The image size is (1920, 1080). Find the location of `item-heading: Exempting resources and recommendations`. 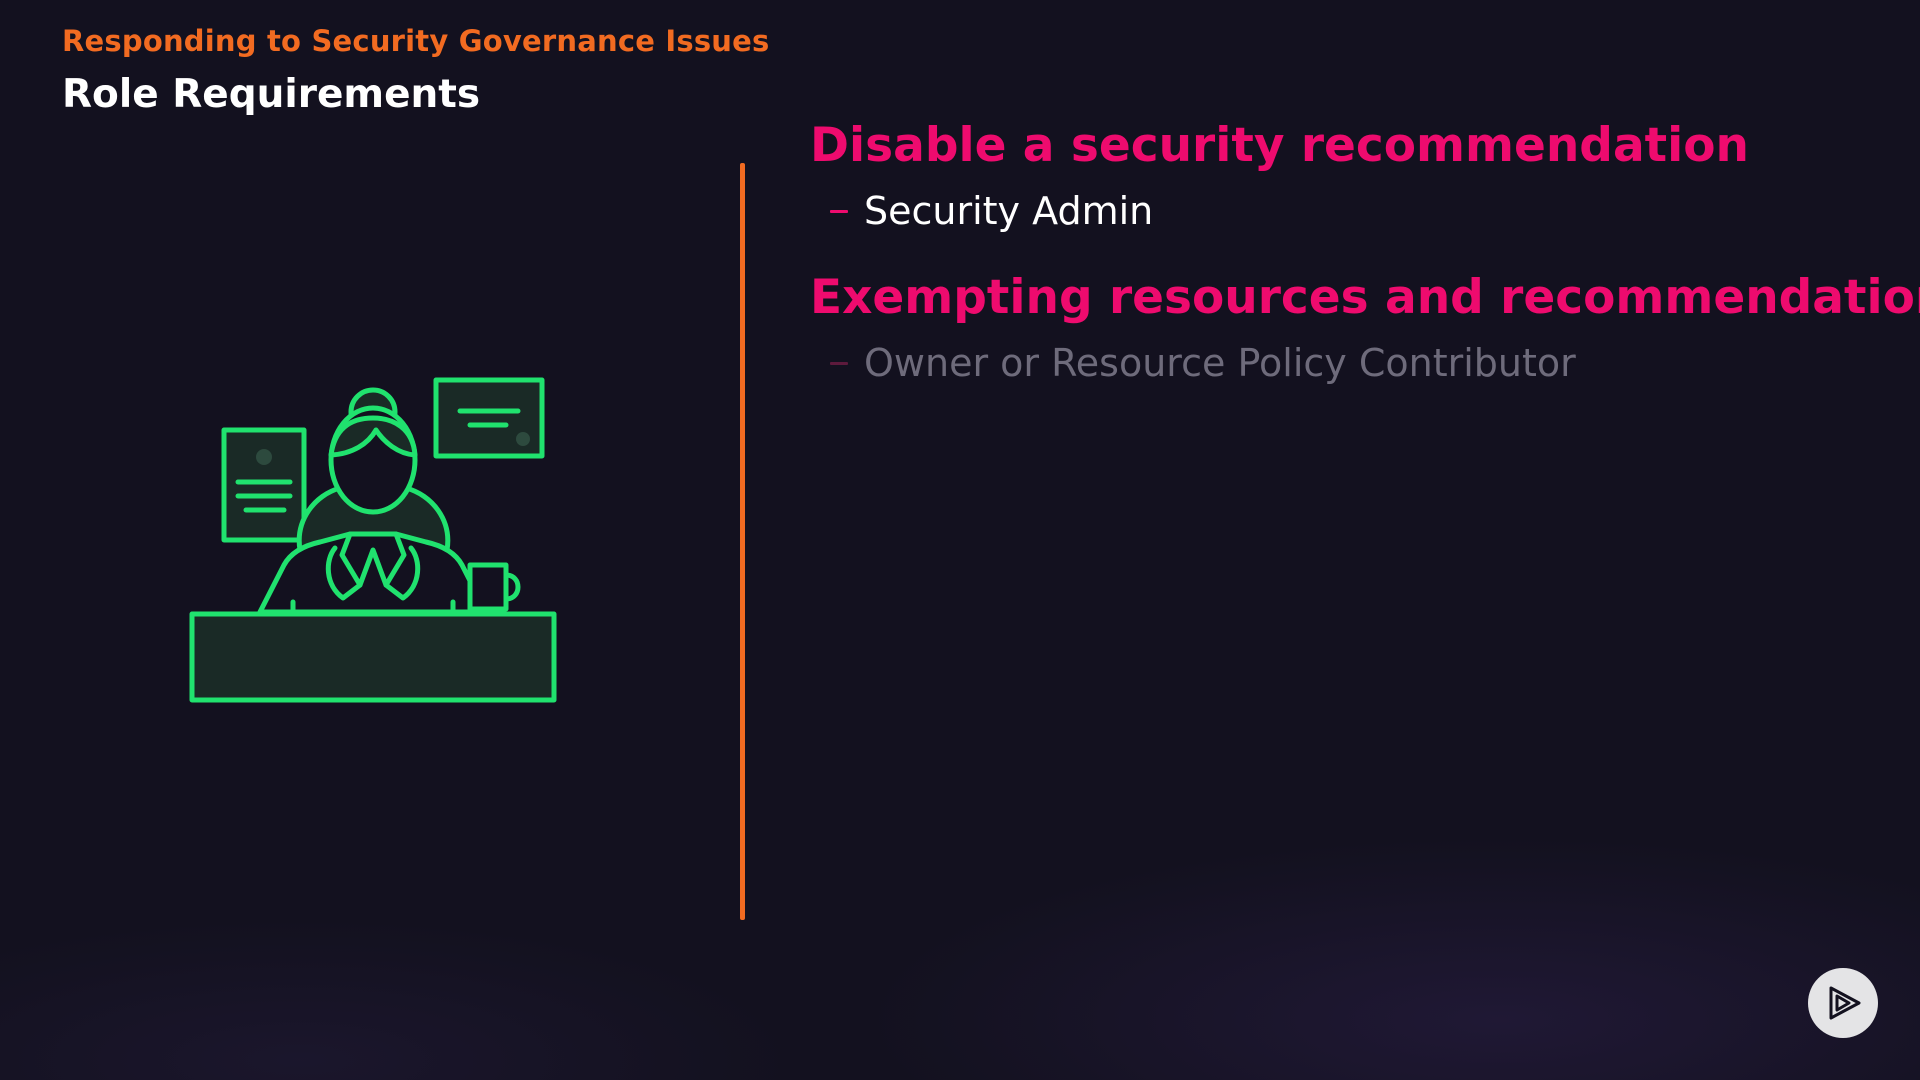

item-heading: Exempting resources and recommendations is located at coordinates (1365, 297).